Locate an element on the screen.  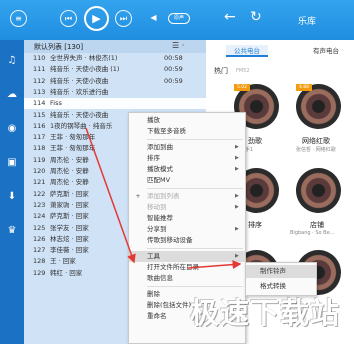
menu-item-label: 排序 is located at coordinates (153, 158).